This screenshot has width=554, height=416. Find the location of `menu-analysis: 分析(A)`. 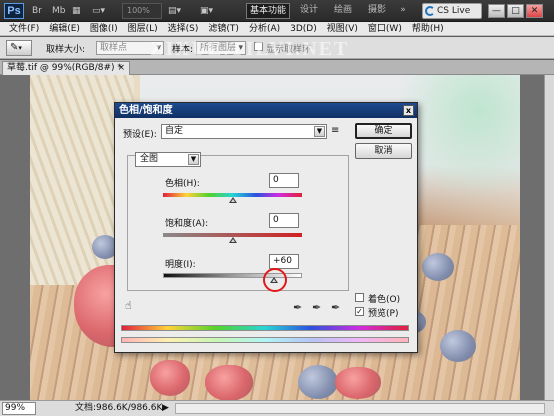

menu-analysis: 分析(A) is located at coordinates (264, 28).